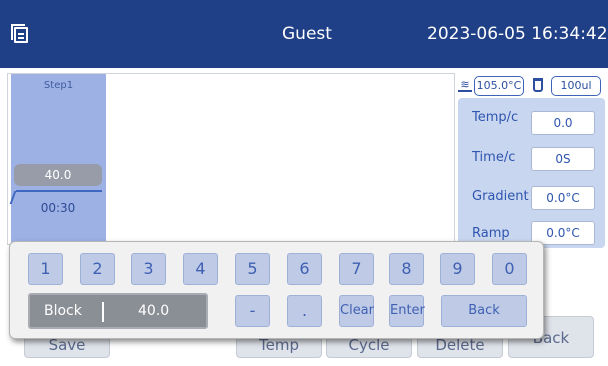 This screenshot has width=608, height=366. I want to click on param-label-gradient: Gradient, so click(500, 196).